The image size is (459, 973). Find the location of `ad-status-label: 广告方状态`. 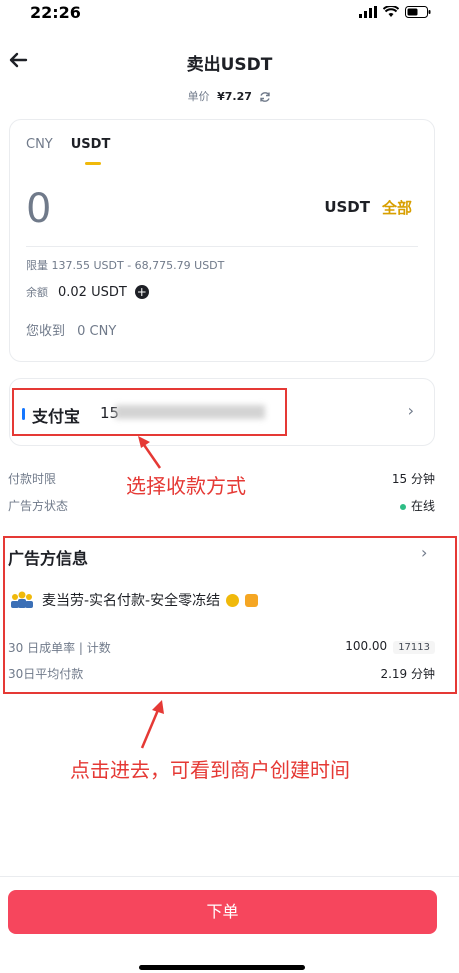

ad-status-label: 广告方状态 is located at coordinates (38, 506).